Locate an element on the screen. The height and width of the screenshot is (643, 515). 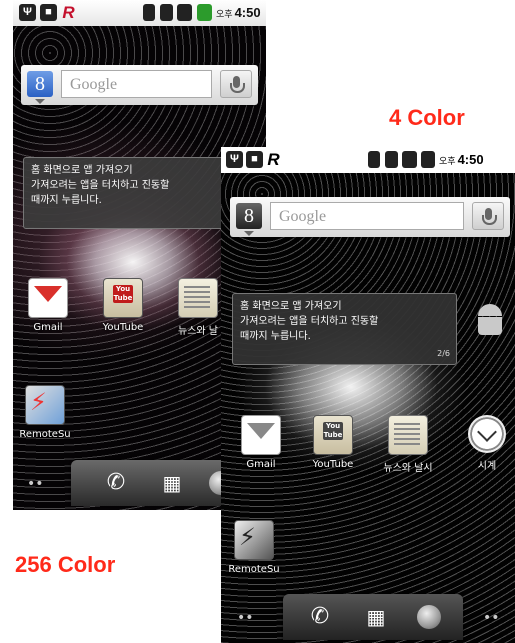
app-news-weather: 뉴스와 날시 is located at coordinates (408, 444).